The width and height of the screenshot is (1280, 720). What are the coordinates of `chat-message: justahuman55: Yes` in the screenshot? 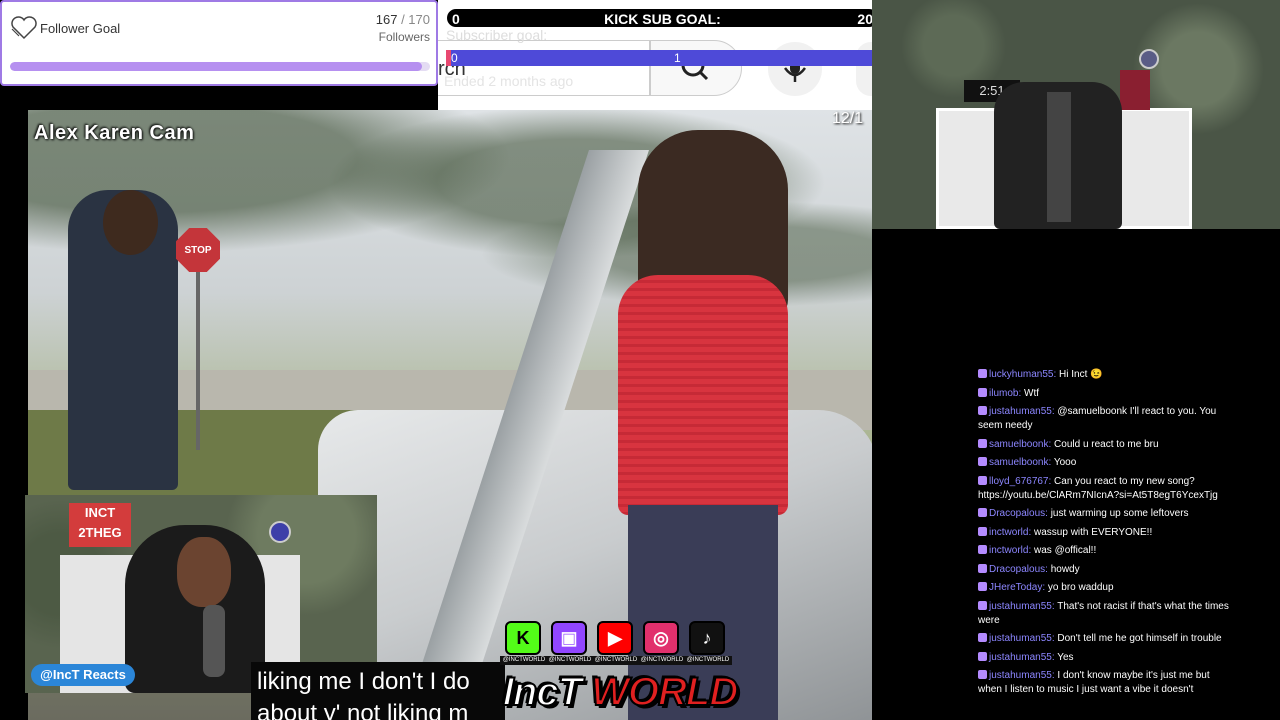 It's located at (1105, 658).